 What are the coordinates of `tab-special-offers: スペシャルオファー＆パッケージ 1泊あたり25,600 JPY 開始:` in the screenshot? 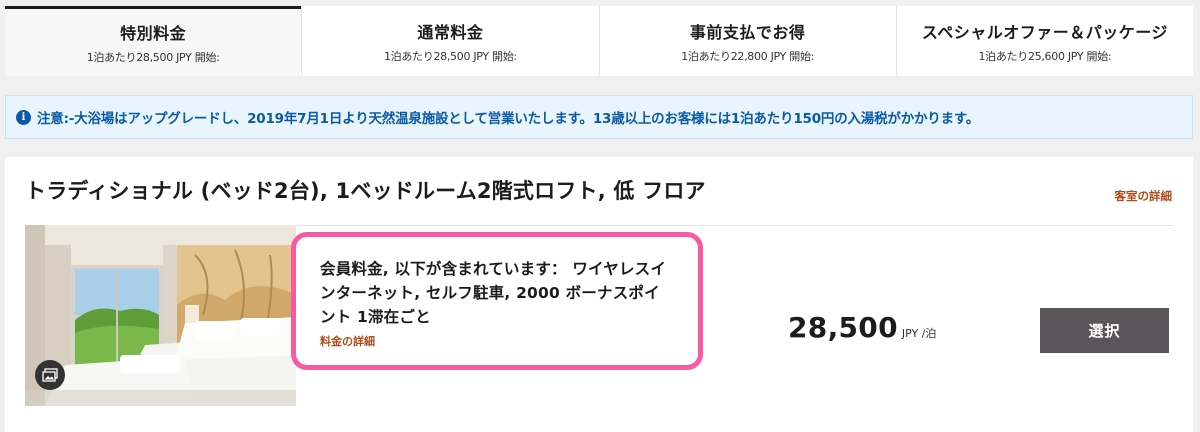 It's located at (1044, 41).